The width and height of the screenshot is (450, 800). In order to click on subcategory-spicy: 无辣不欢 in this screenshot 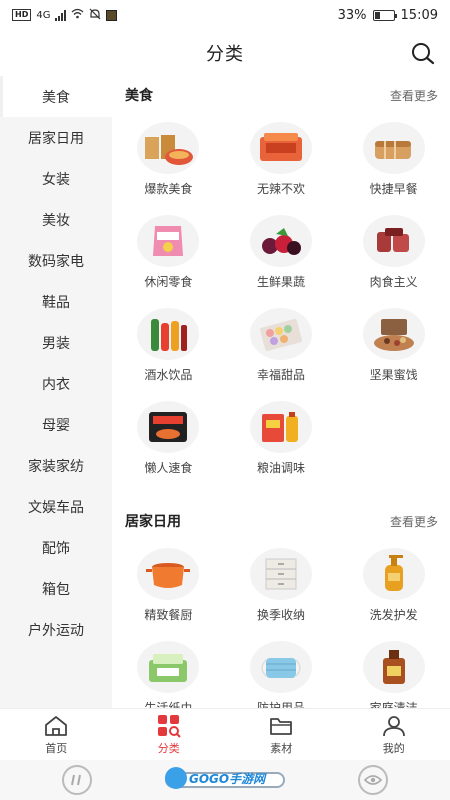, I will do `click(281, 160)`.